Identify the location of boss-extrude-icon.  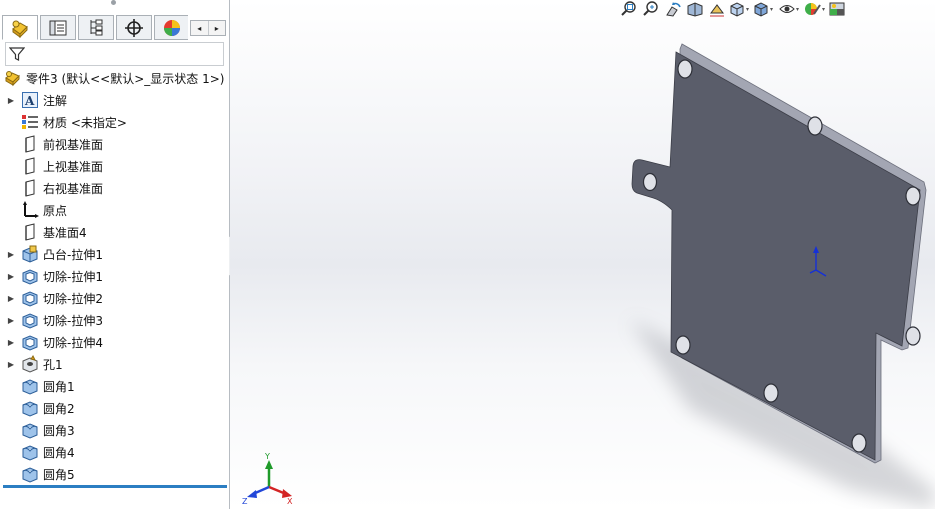
(30, 254).